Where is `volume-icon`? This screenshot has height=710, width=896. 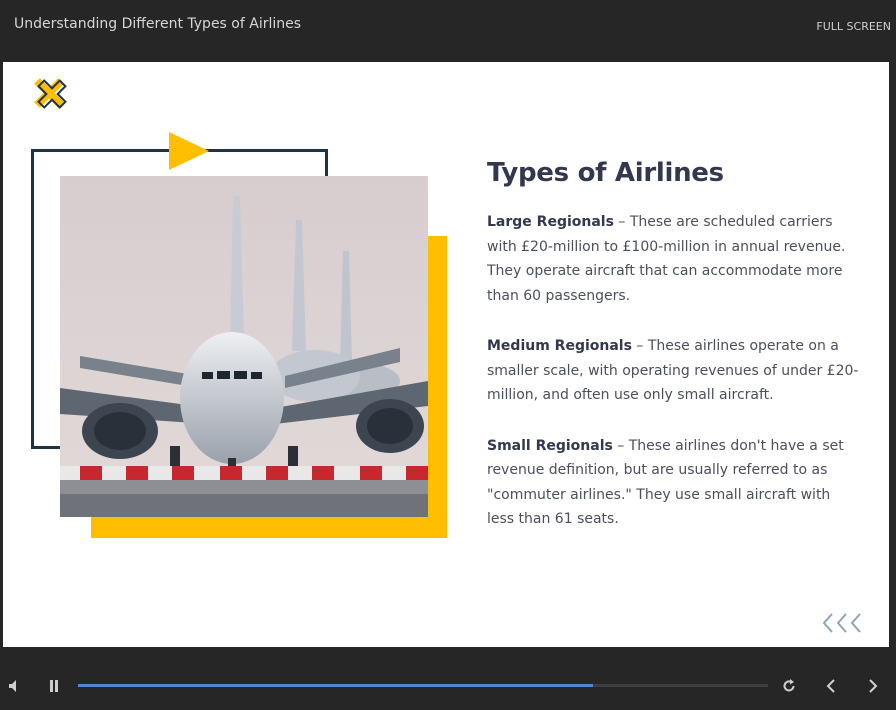 volume-icon is located at coordinates (14, 686).